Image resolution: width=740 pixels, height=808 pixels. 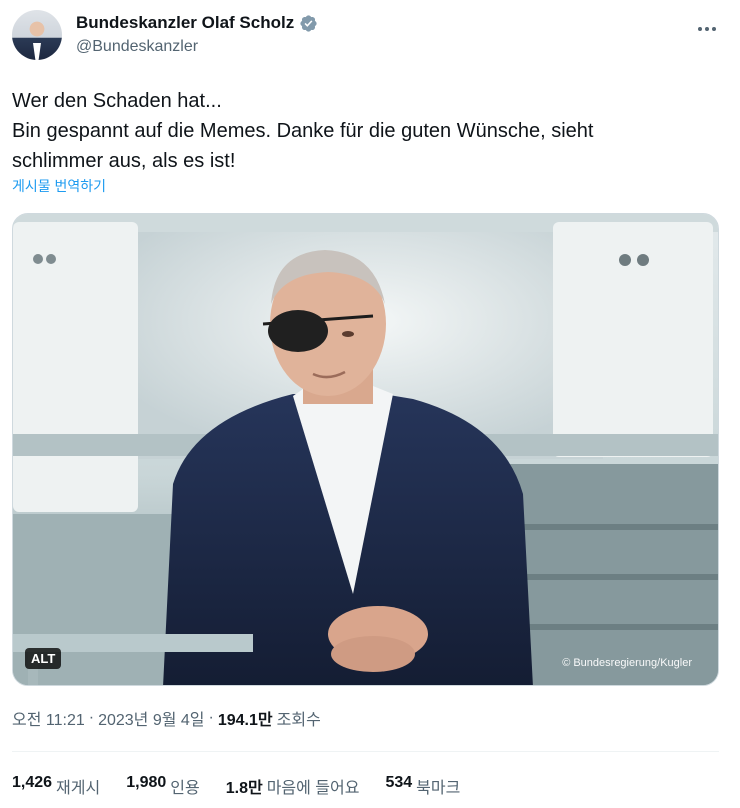 I want to click on tweet-header: Bundeskanzler Olaf Scholz @Bundeskanzler, so click(x=370, y=36).